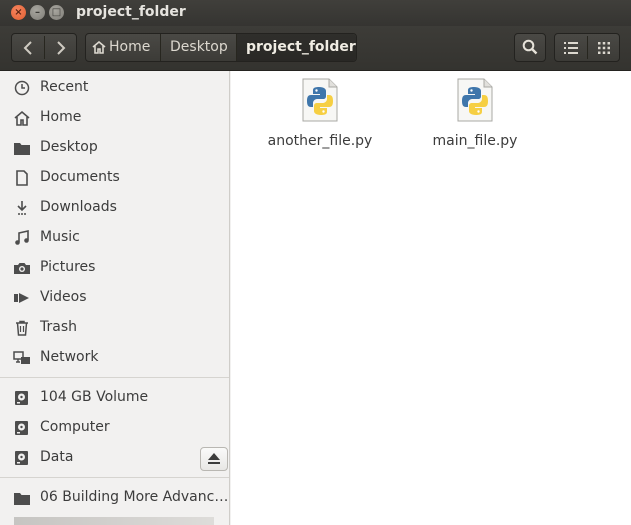 Image resolution: width=631 pixels, height=525 pixels. Describe the element at coordinates (22, 268) in the screenshot. I see `camera-icon` at that location.